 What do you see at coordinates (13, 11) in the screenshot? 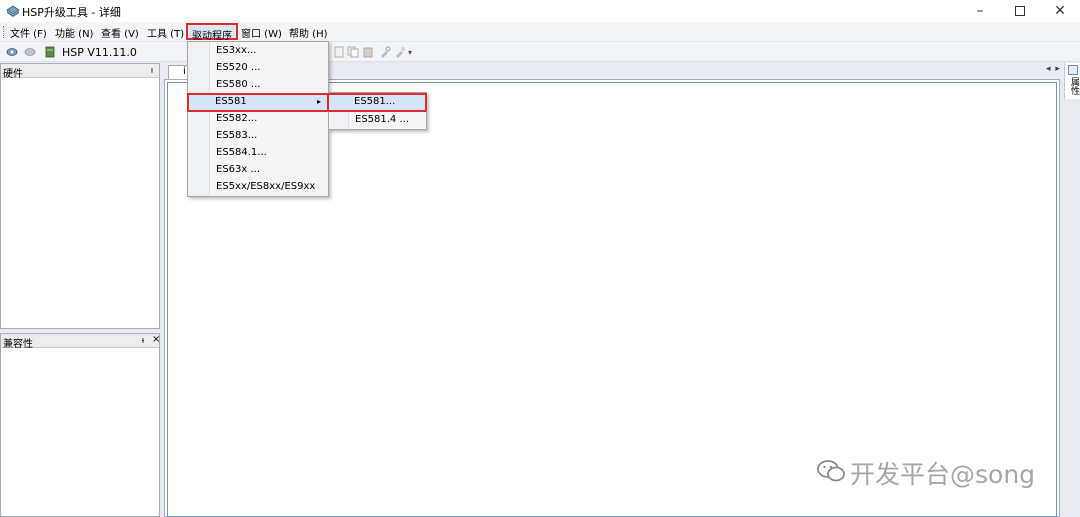
I see `app-icon` at bounding box center [13, 11].